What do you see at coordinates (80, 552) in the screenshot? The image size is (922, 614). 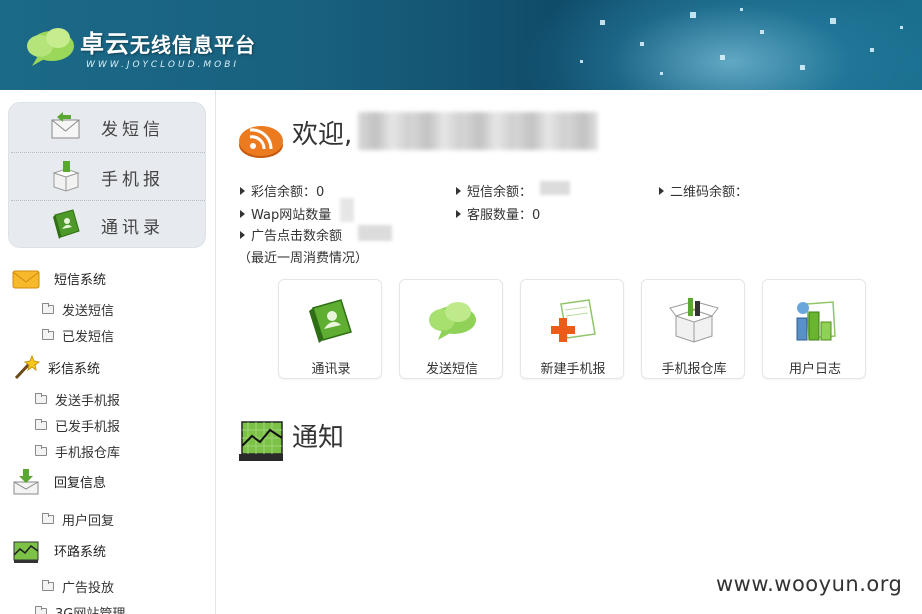 I see `menu-group-title: 环路系统` at bounding box center [80, 552].